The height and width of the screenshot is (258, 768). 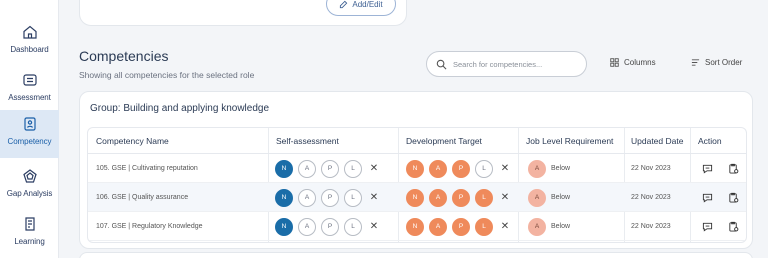 I want to click on header-job-level-requirement: Job Level Requirement, so click(x=569, y=141).